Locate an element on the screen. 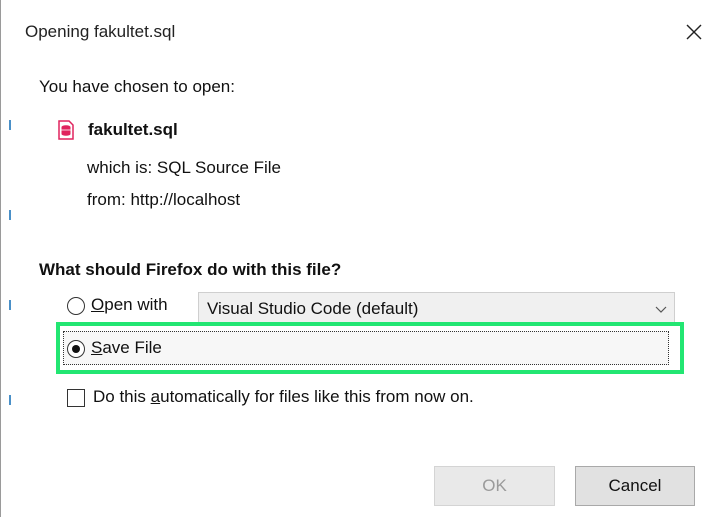  file-type-row: which is: SQL Source File is located at coordinates (184, 168).